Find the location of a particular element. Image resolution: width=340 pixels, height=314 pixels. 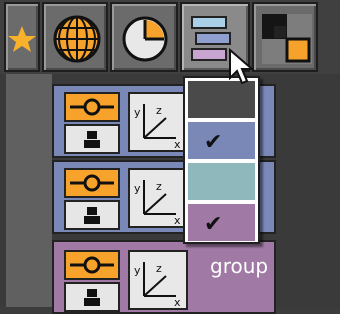

star-icon is located at coordinates (22, 39).